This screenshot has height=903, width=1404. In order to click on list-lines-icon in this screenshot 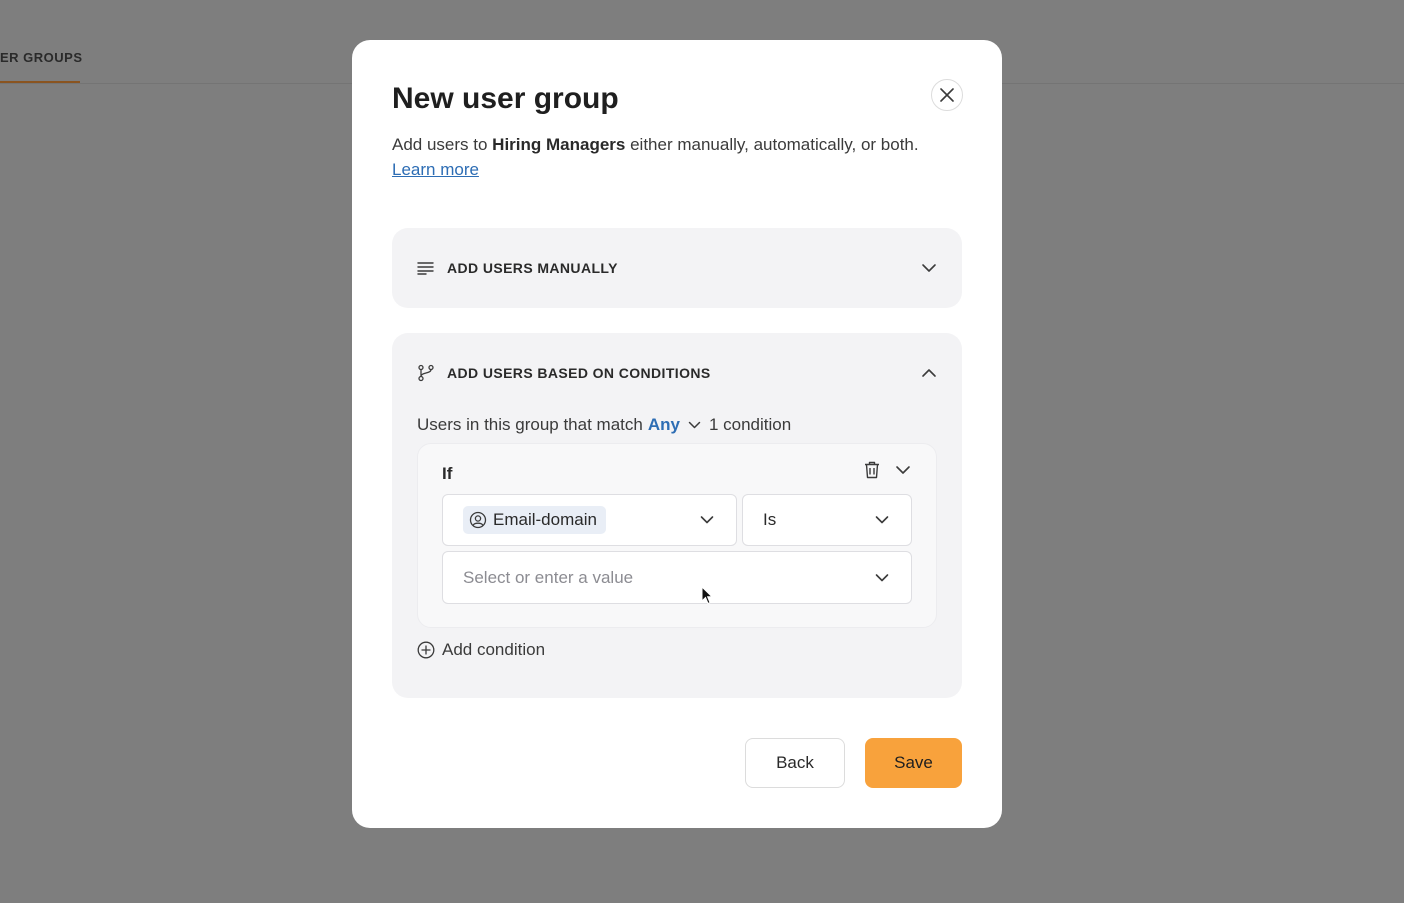, I will do `click(426, 268)`.